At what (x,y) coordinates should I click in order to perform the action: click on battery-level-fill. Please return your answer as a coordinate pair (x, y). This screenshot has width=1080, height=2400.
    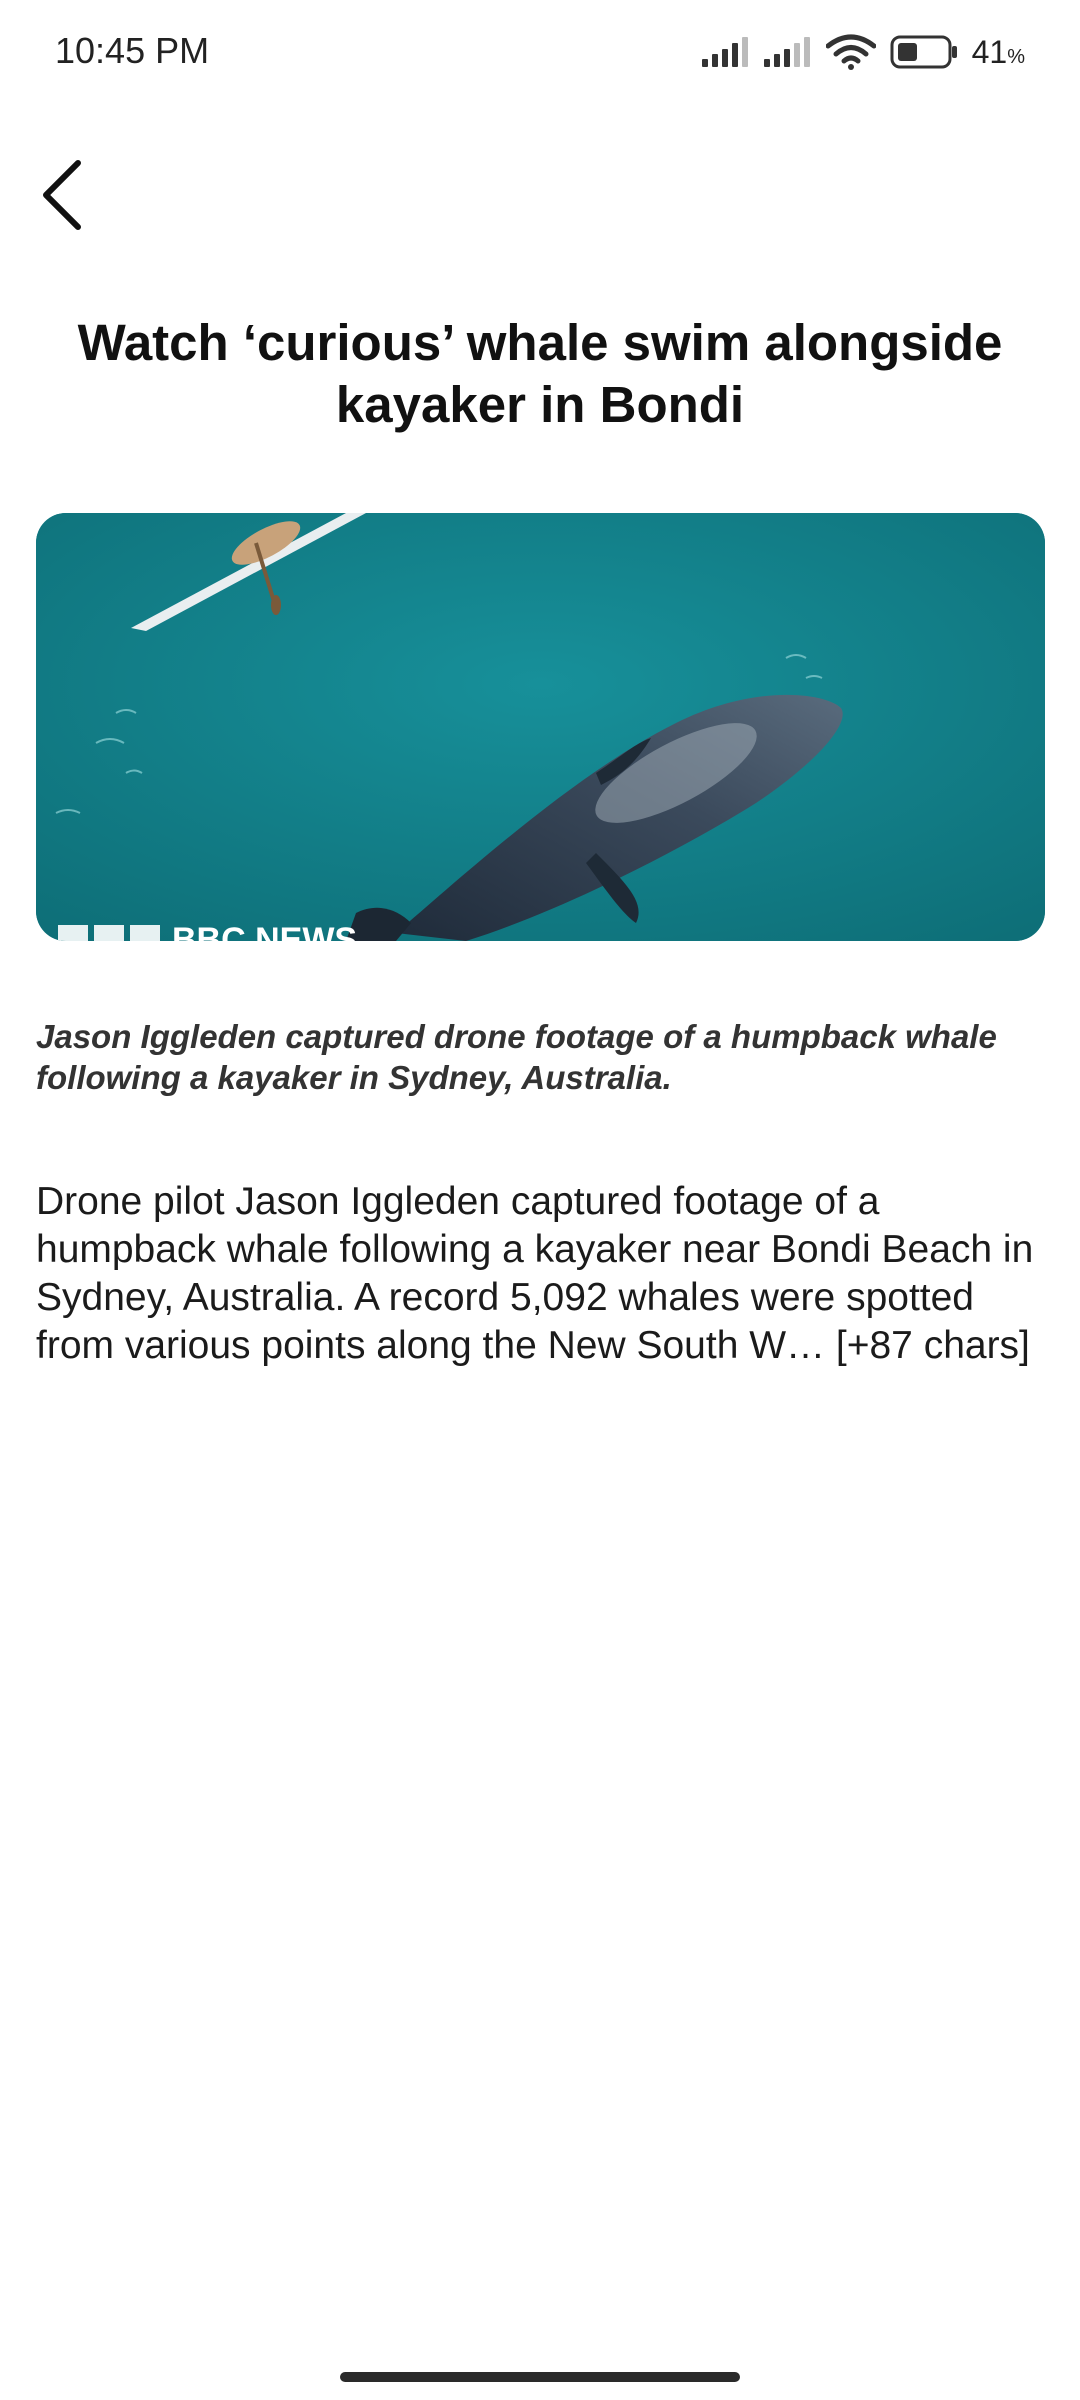
    Looking at the image, I should click on (907, 52).